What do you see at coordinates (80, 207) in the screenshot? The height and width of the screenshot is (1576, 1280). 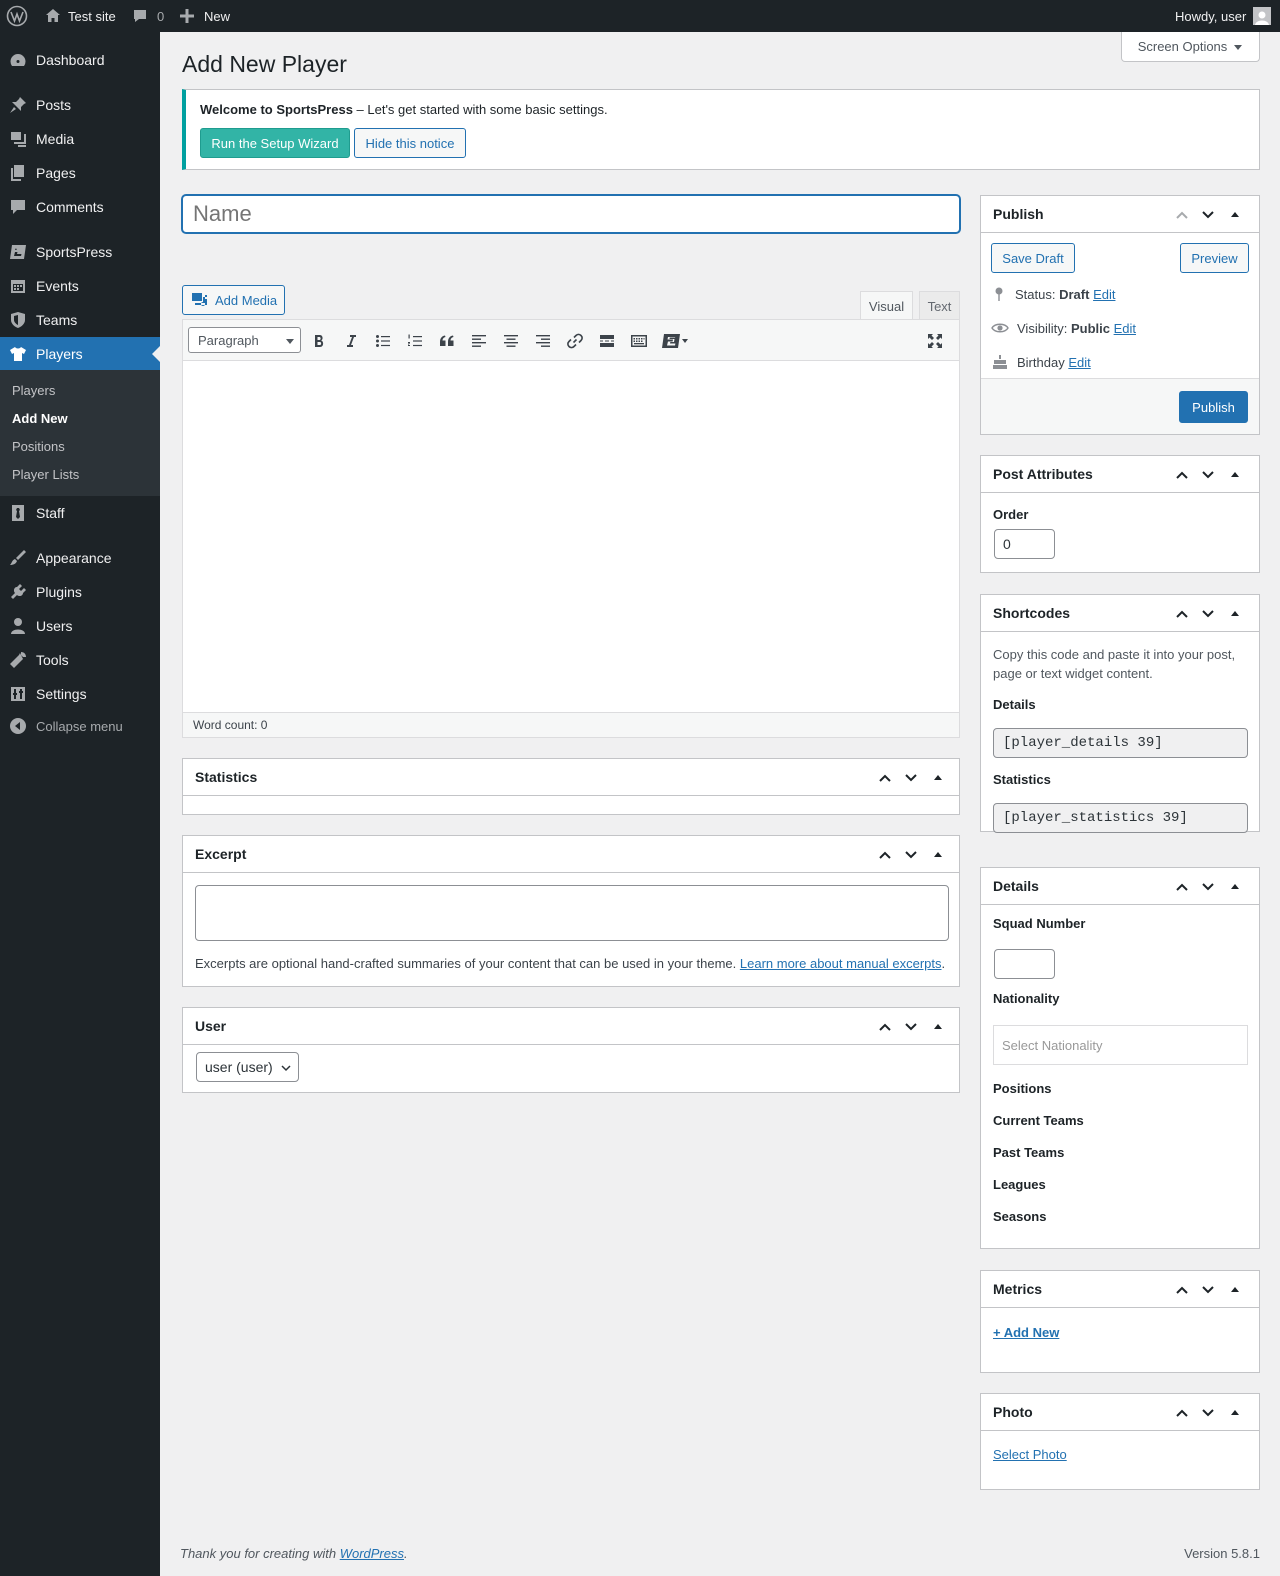 I see `sidebar-item-comments: Comments` at bounding box center [80, 207].